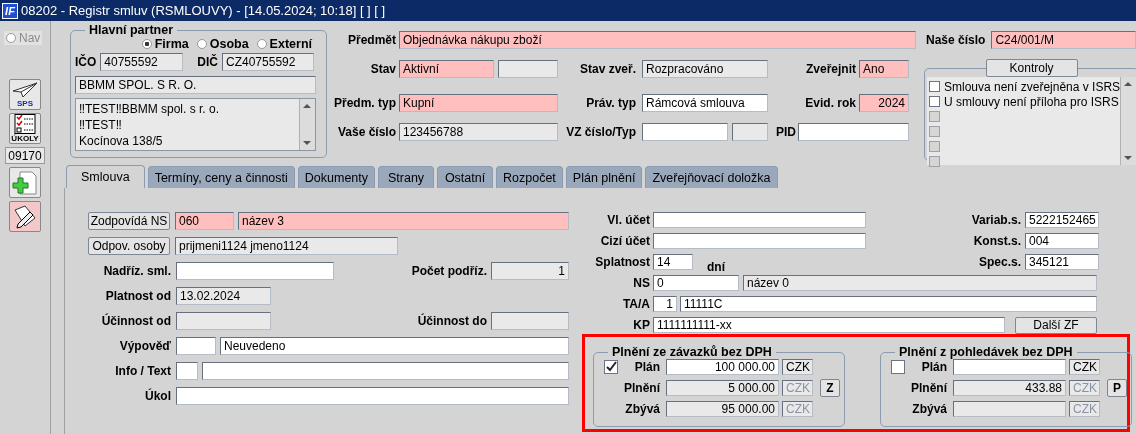  Describe the element at coordinates (722, 388) in the screenshot. I see `amount-field: 5 000.00` at that location.